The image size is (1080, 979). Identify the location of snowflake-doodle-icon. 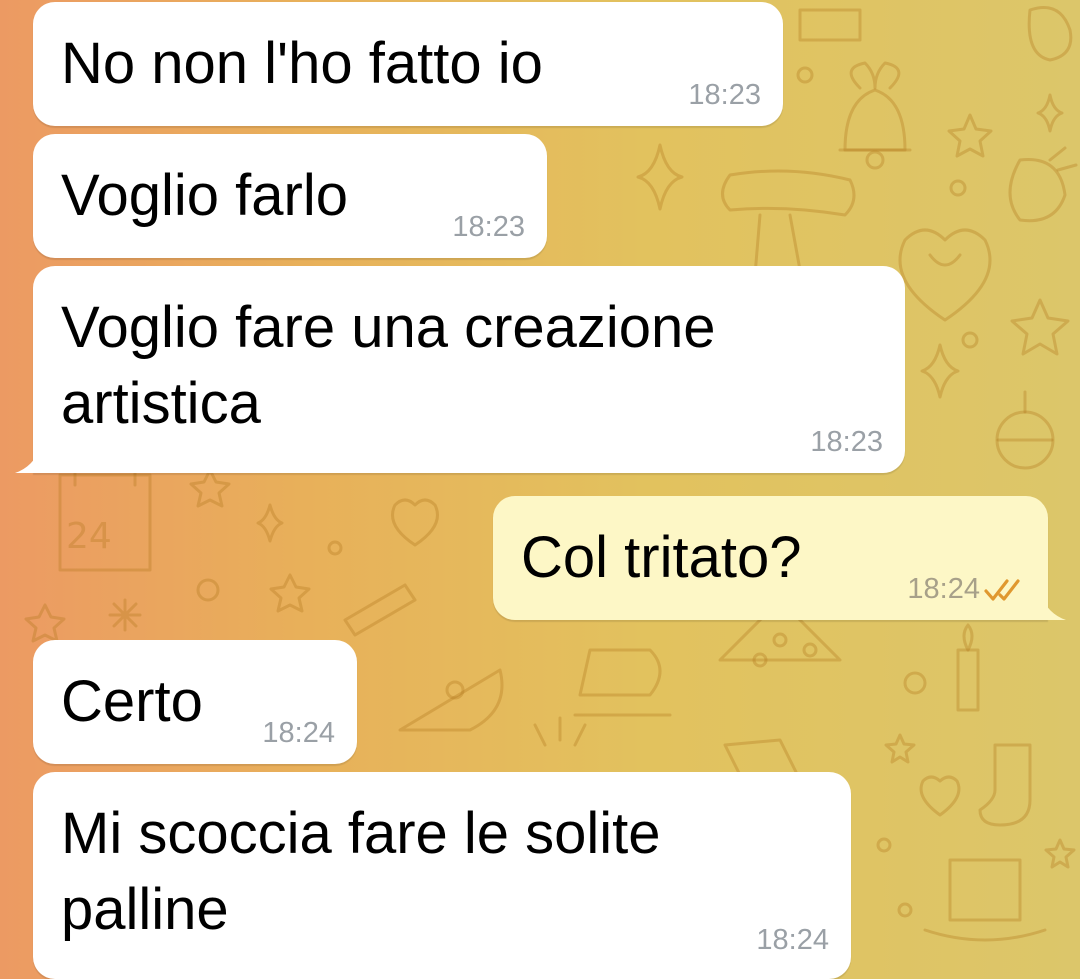
(125, 615).